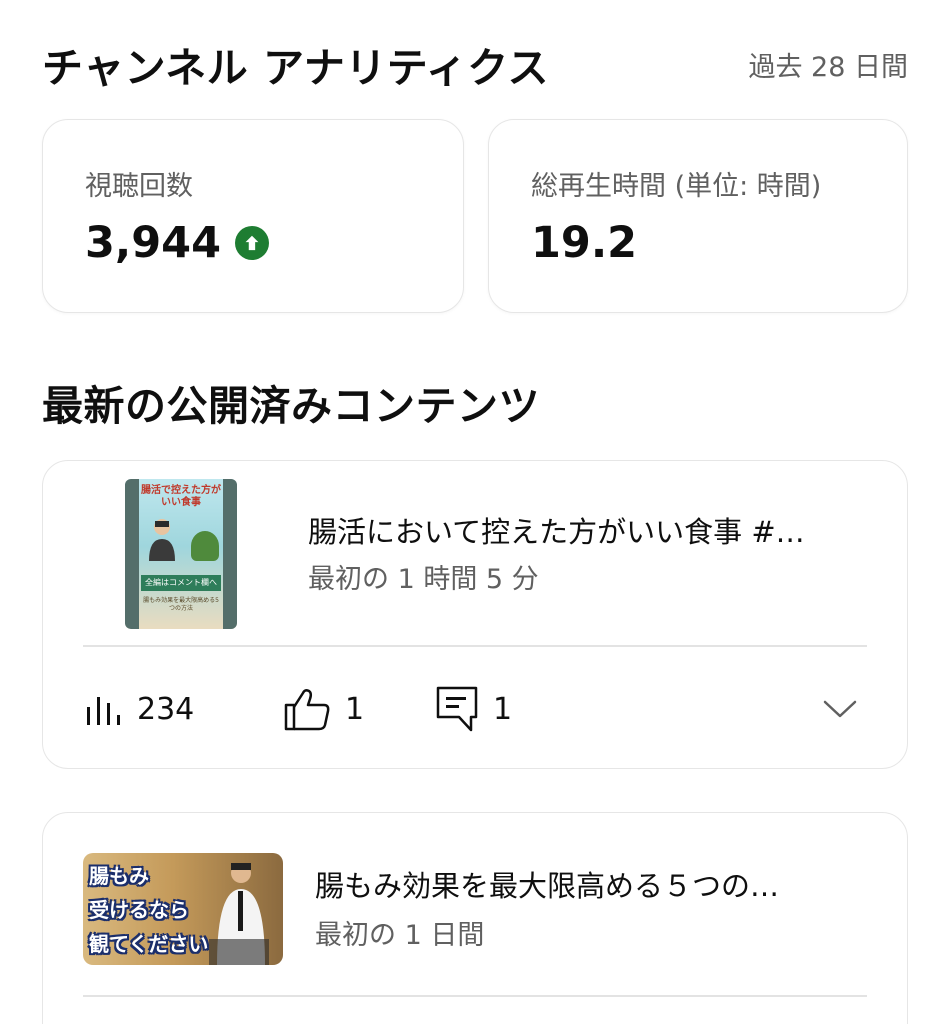  I want to click on likes-metric: 1, so click(359, 709).